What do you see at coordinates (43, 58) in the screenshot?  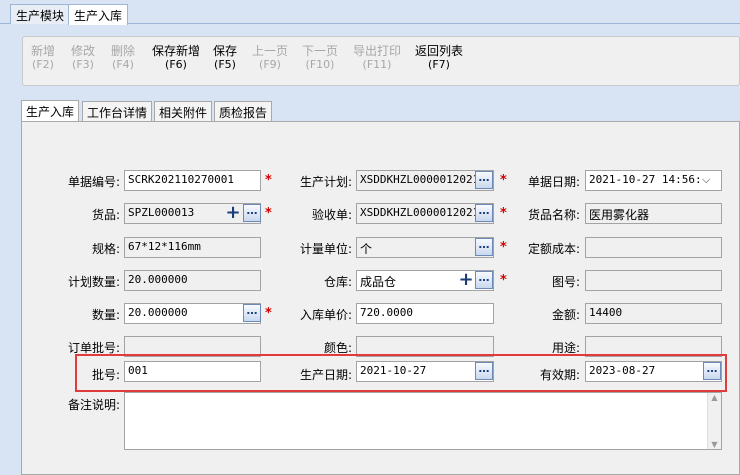 I see `new-button: 新增 (F2)` at bounding box center [43, 58].